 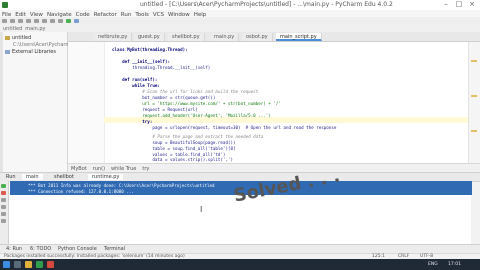 What do you see at coordinates (3, 186) in the screenshot?
I see `rerun-icon` at bounding box center [3, 186].